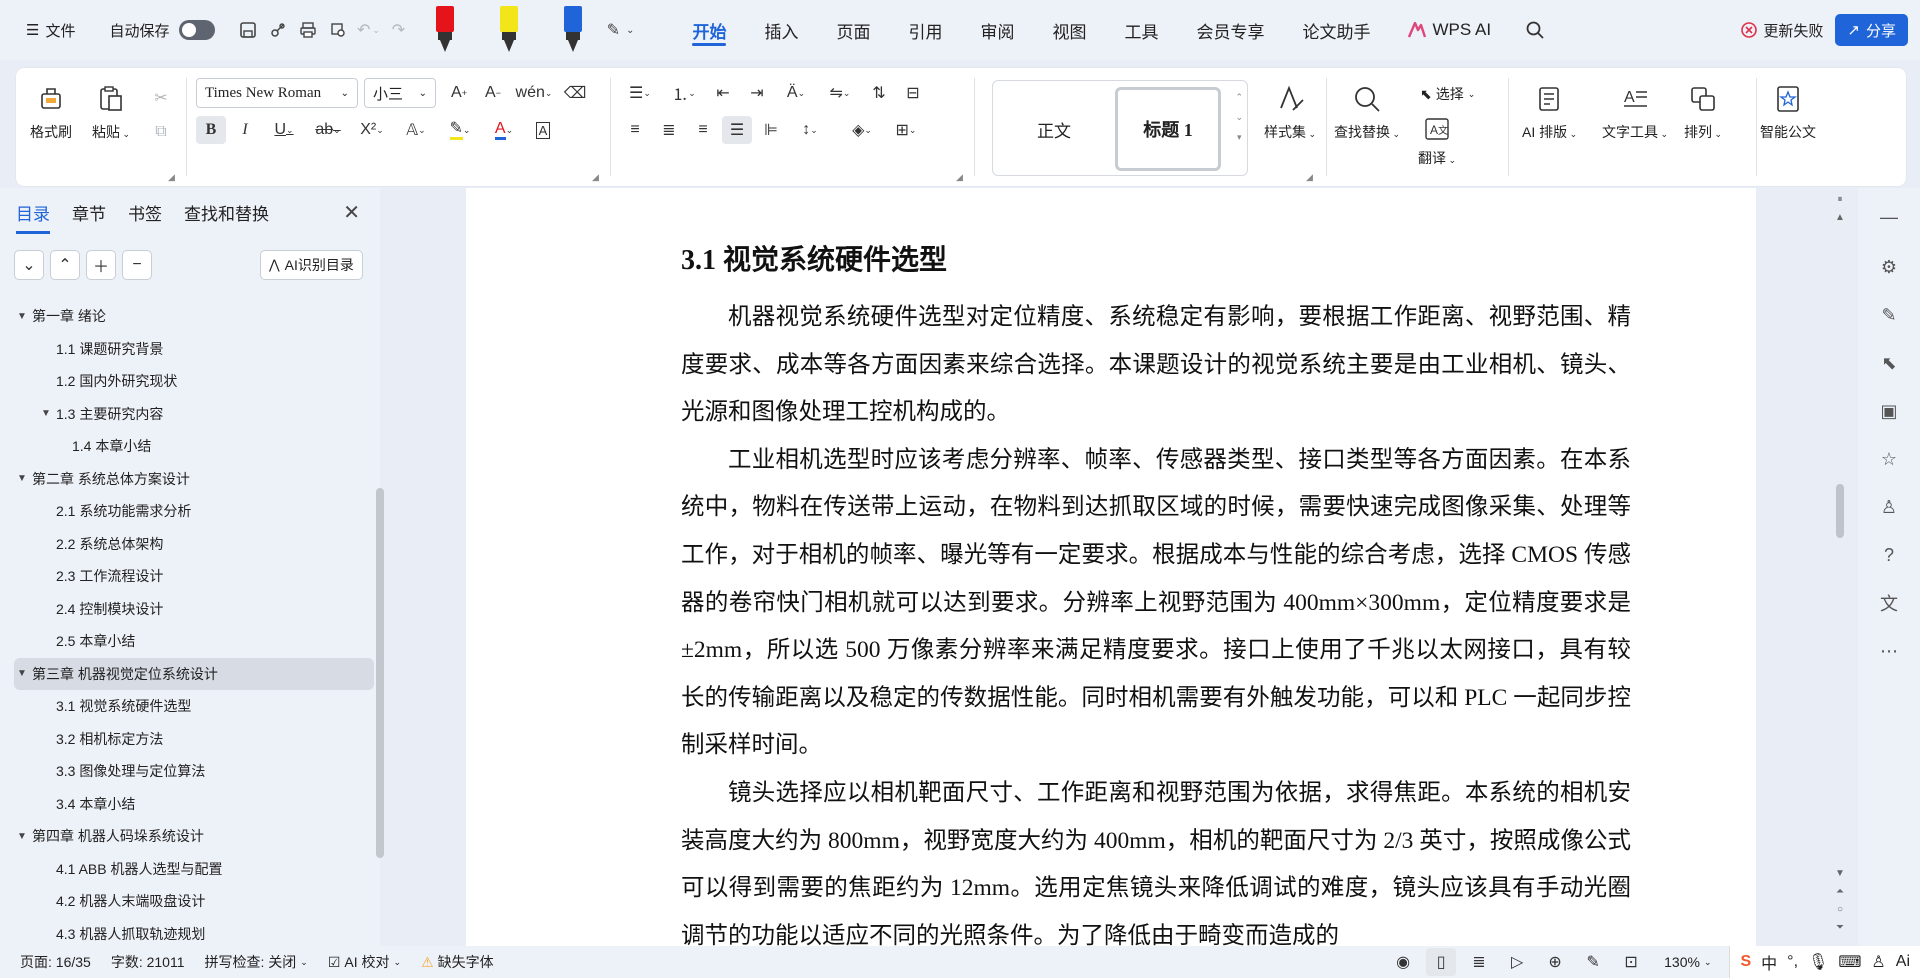 This screenshot has height=978, width=1920. What do you see at coordinates (1818, 962) in the screenshot?
I see `microphone-icon: 🎙` at bounding box center [1818, 962].